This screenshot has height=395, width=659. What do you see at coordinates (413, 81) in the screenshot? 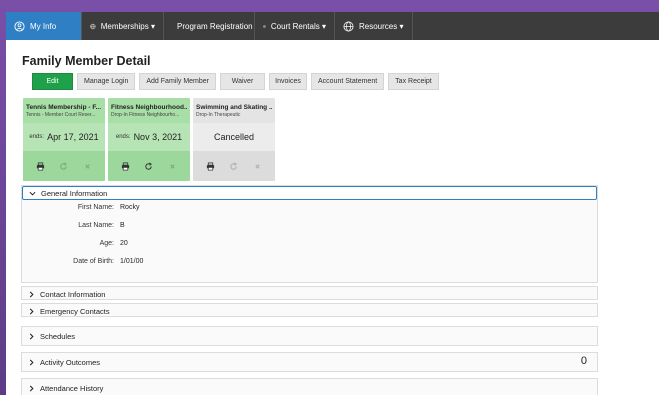
I see `tax-receipt-button: Tax Receipt` at bounding box center [413, 81].